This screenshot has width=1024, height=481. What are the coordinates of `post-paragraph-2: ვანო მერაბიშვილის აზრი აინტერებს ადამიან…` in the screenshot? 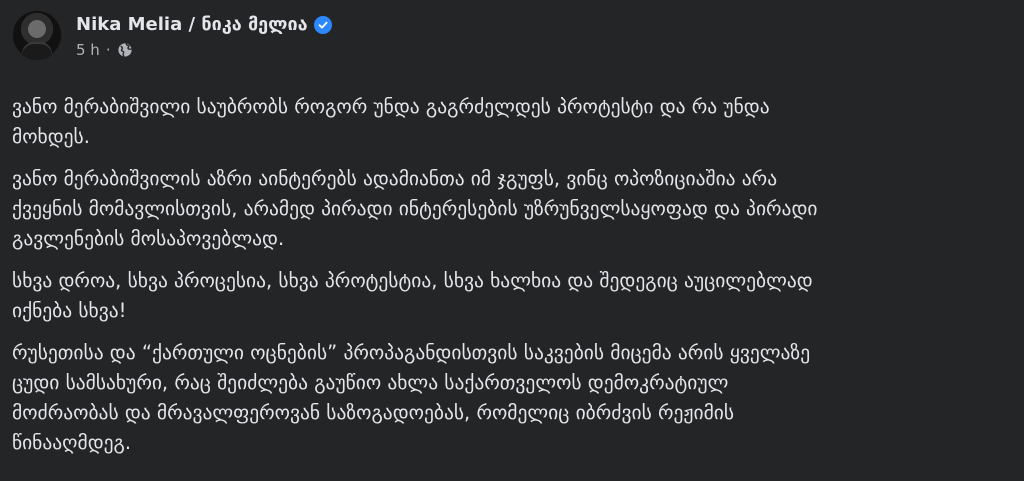 It's located at (415, 208).